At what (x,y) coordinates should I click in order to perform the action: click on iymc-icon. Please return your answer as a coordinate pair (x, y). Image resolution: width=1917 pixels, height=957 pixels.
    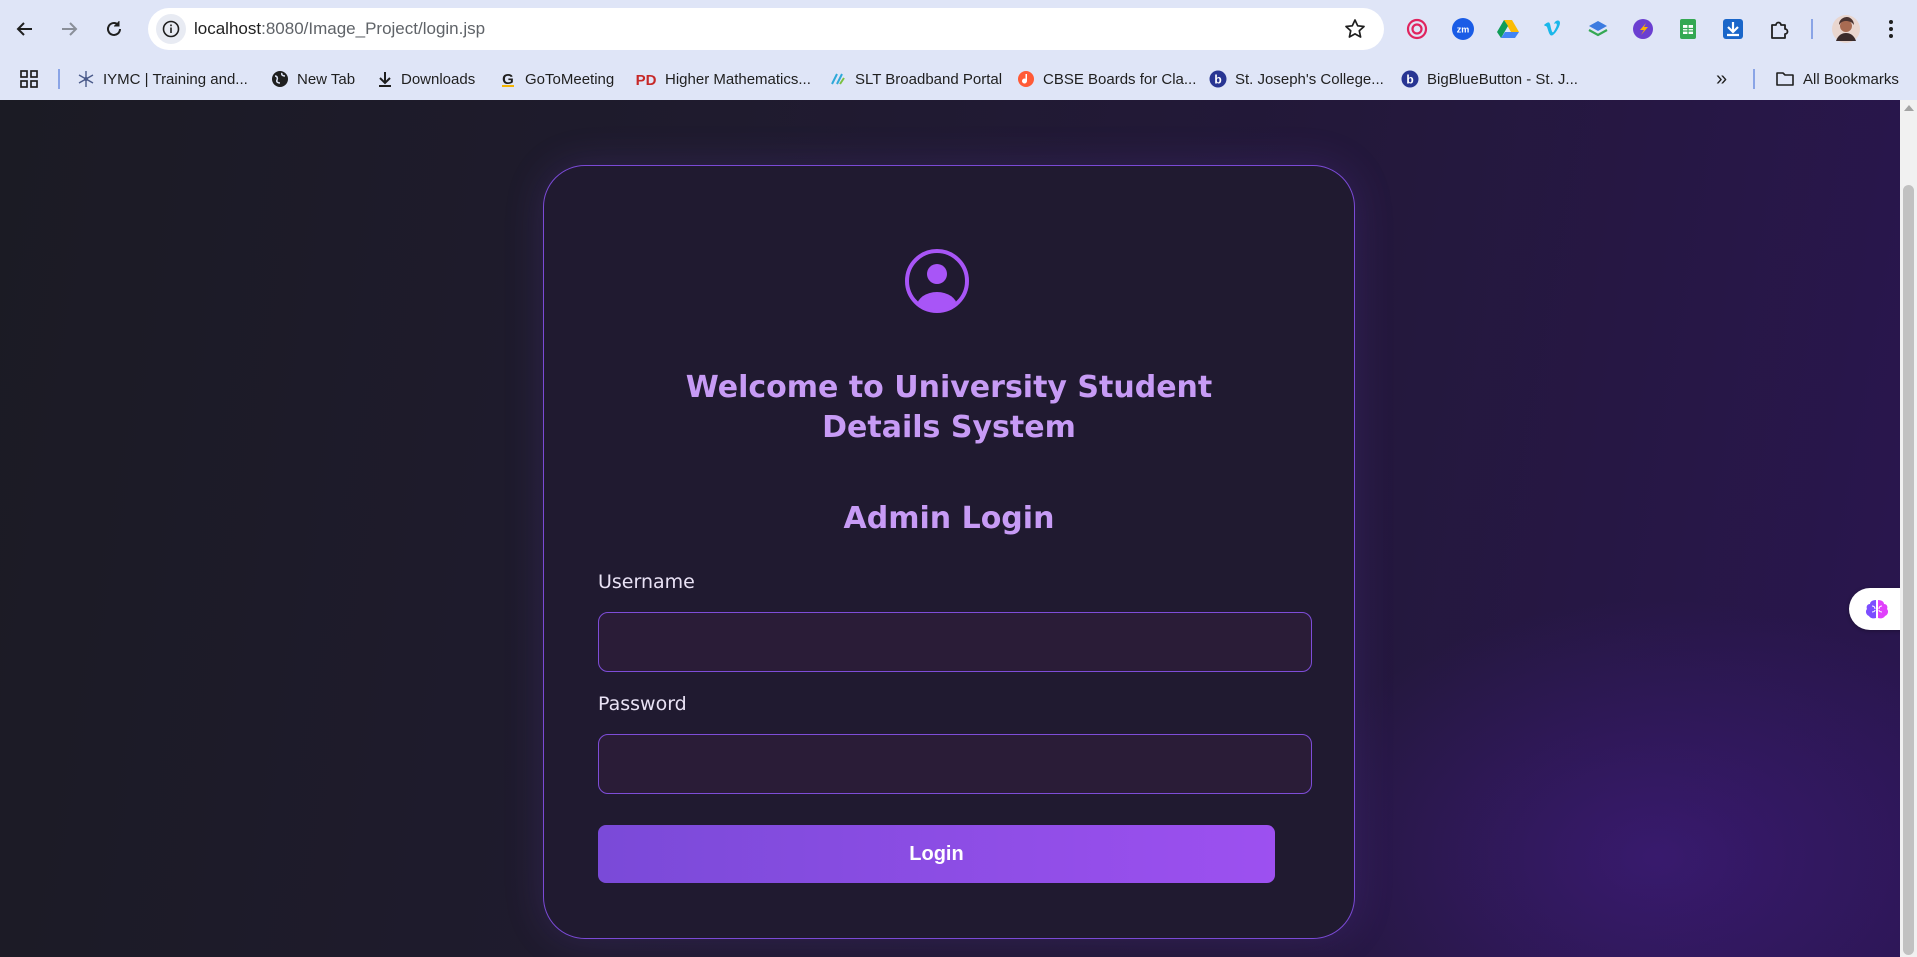
    Looking at the image, I should click on (86, 79).